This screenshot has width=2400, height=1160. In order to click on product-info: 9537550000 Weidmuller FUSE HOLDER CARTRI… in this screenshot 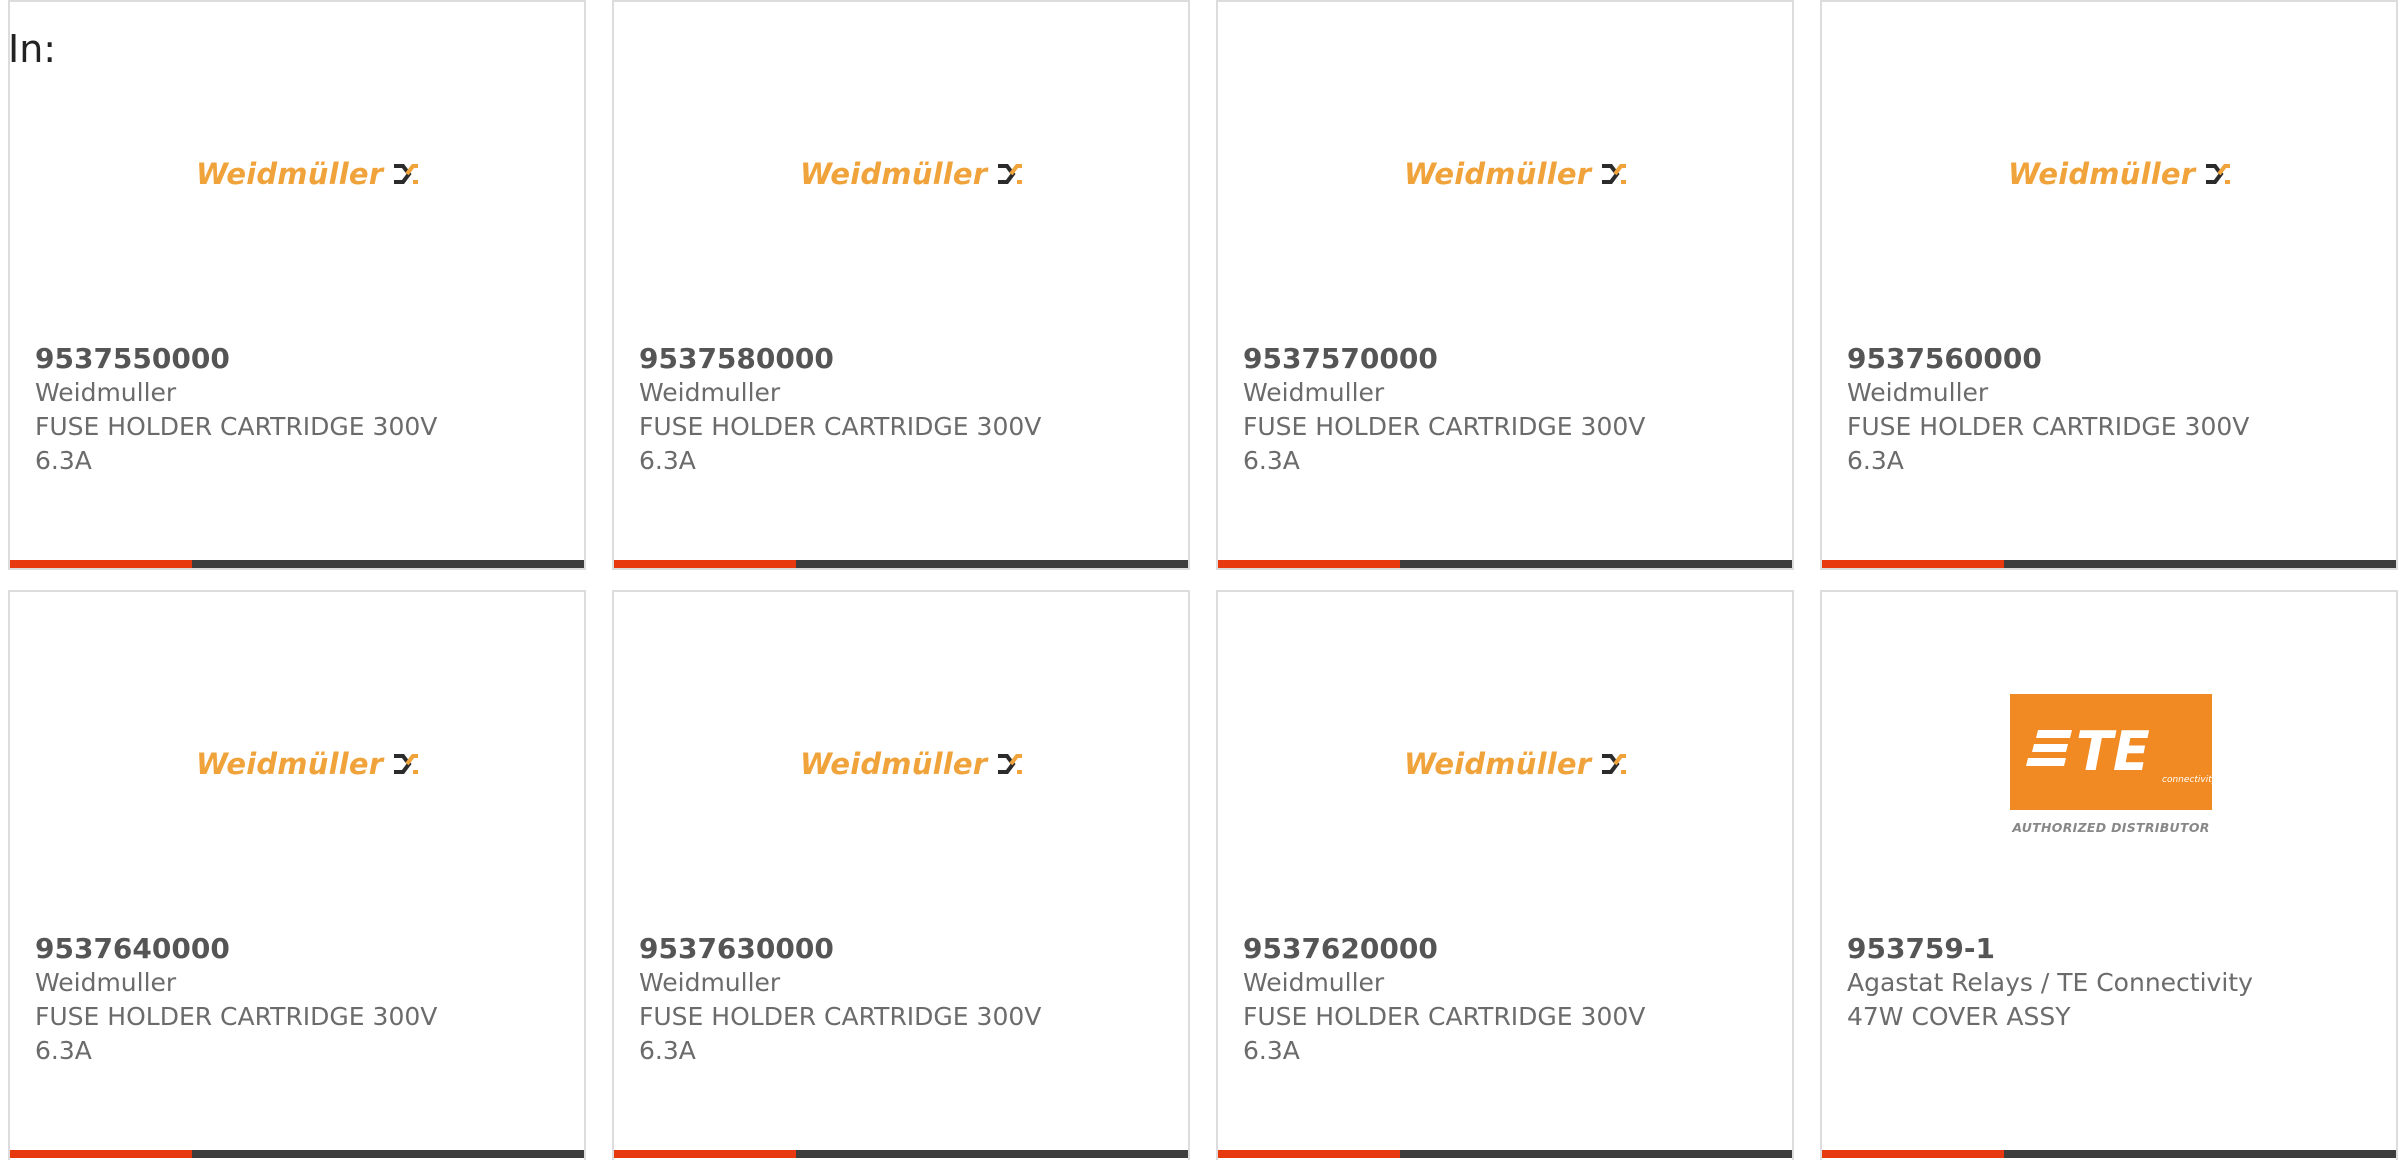, I will do `click(299, 410)`.